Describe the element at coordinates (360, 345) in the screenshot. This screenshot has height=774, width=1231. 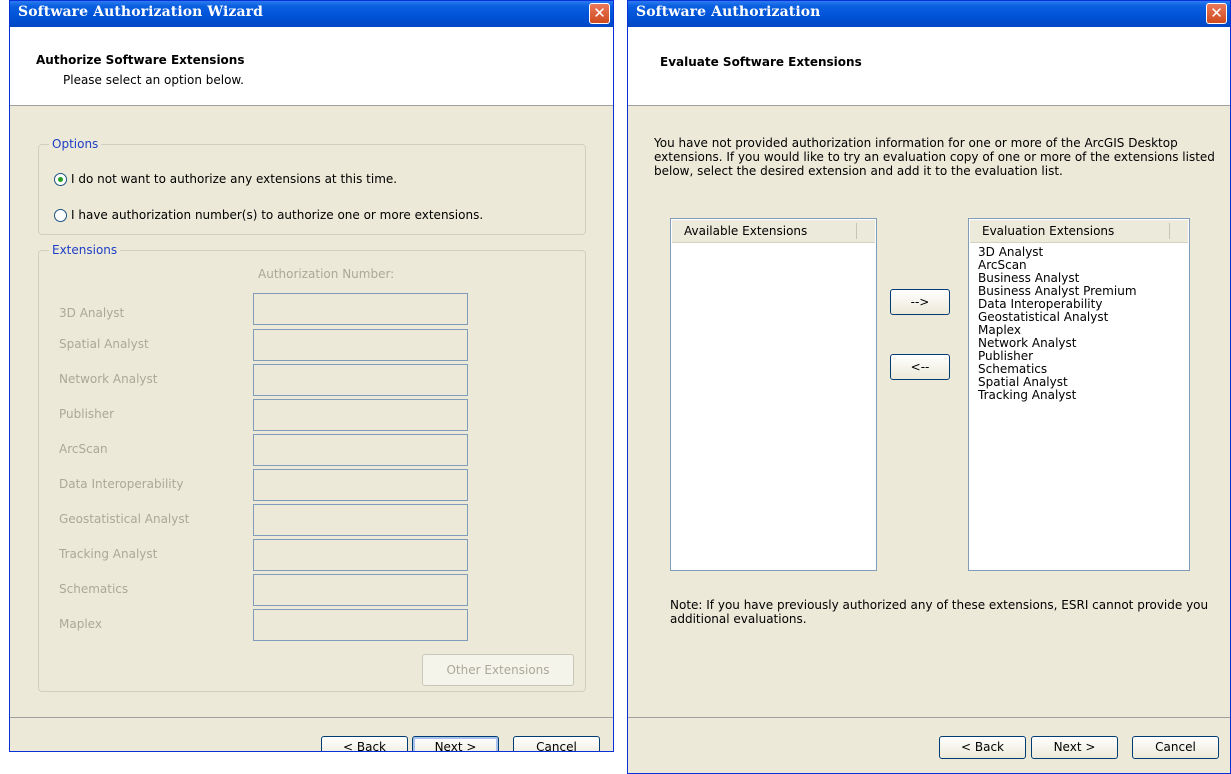
I see `authorization-input-spatial-analyst` at that location.